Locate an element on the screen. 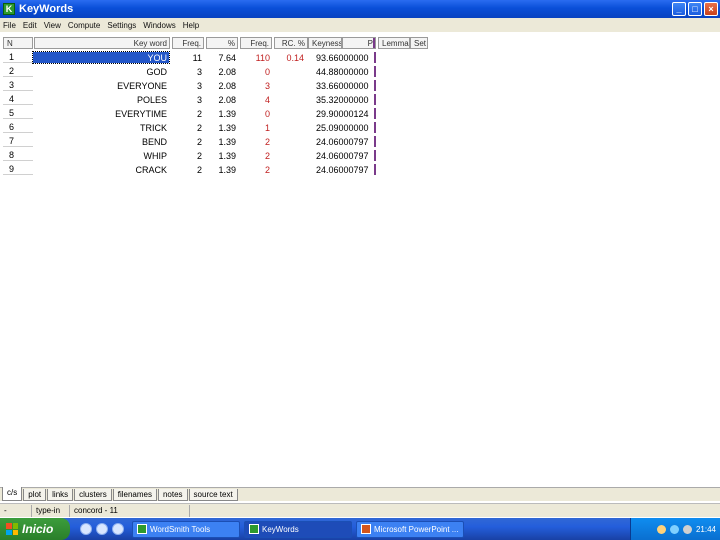 This screenshot has height=540, width=720. row-number: 2 is located at coordinates (18, 71).